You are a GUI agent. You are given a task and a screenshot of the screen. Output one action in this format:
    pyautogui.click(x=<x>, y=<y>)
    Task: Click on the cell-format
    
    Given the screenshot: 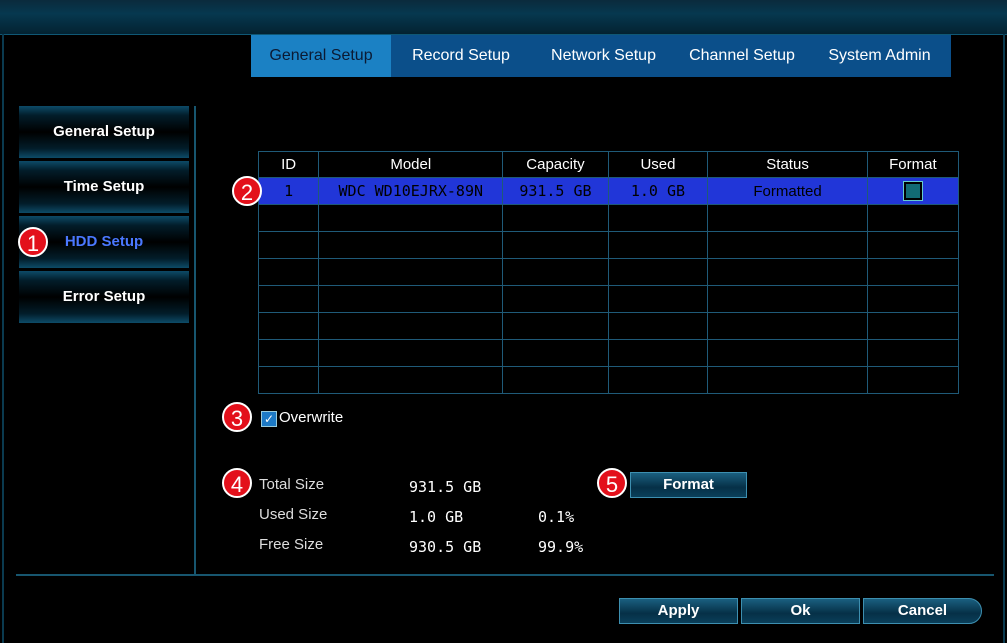 What is the action you would take?
    pyautogui.click(x=913, y=191)
    